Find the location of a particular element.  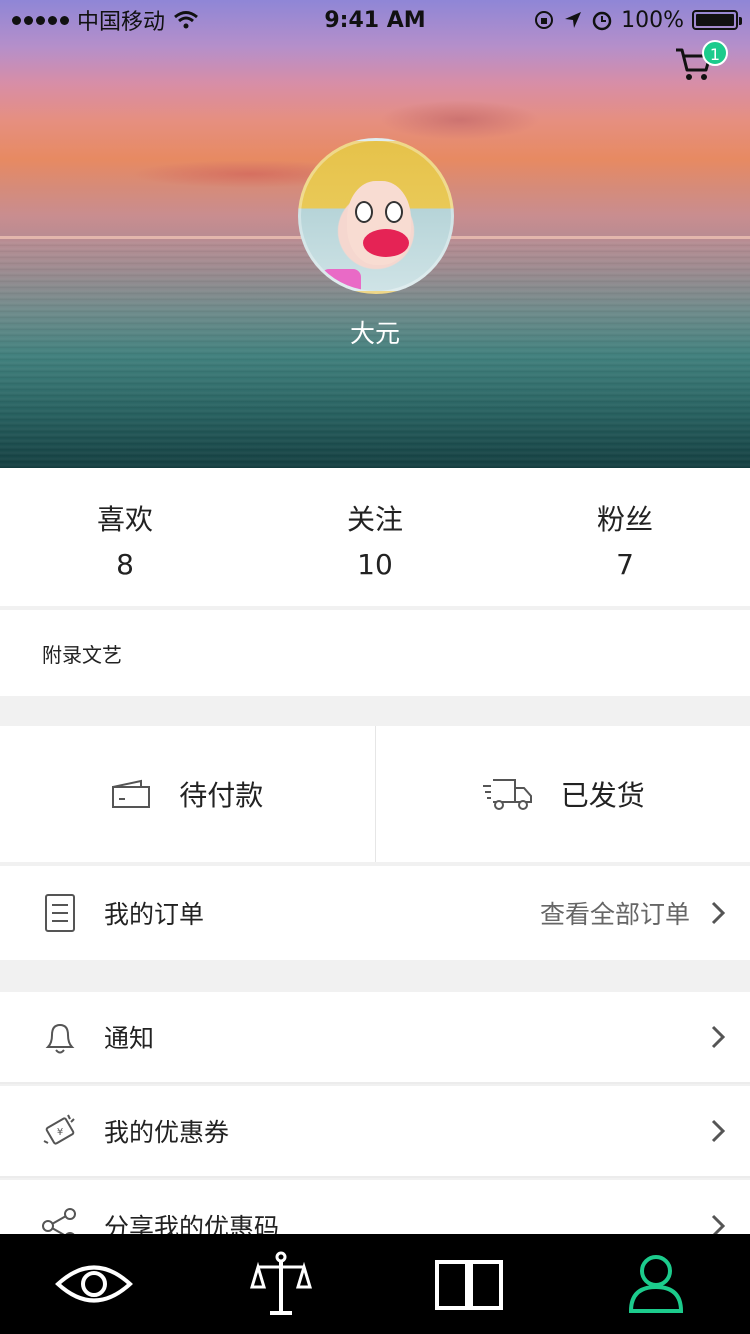

profile-icon is located at coordinates (656, 1284).